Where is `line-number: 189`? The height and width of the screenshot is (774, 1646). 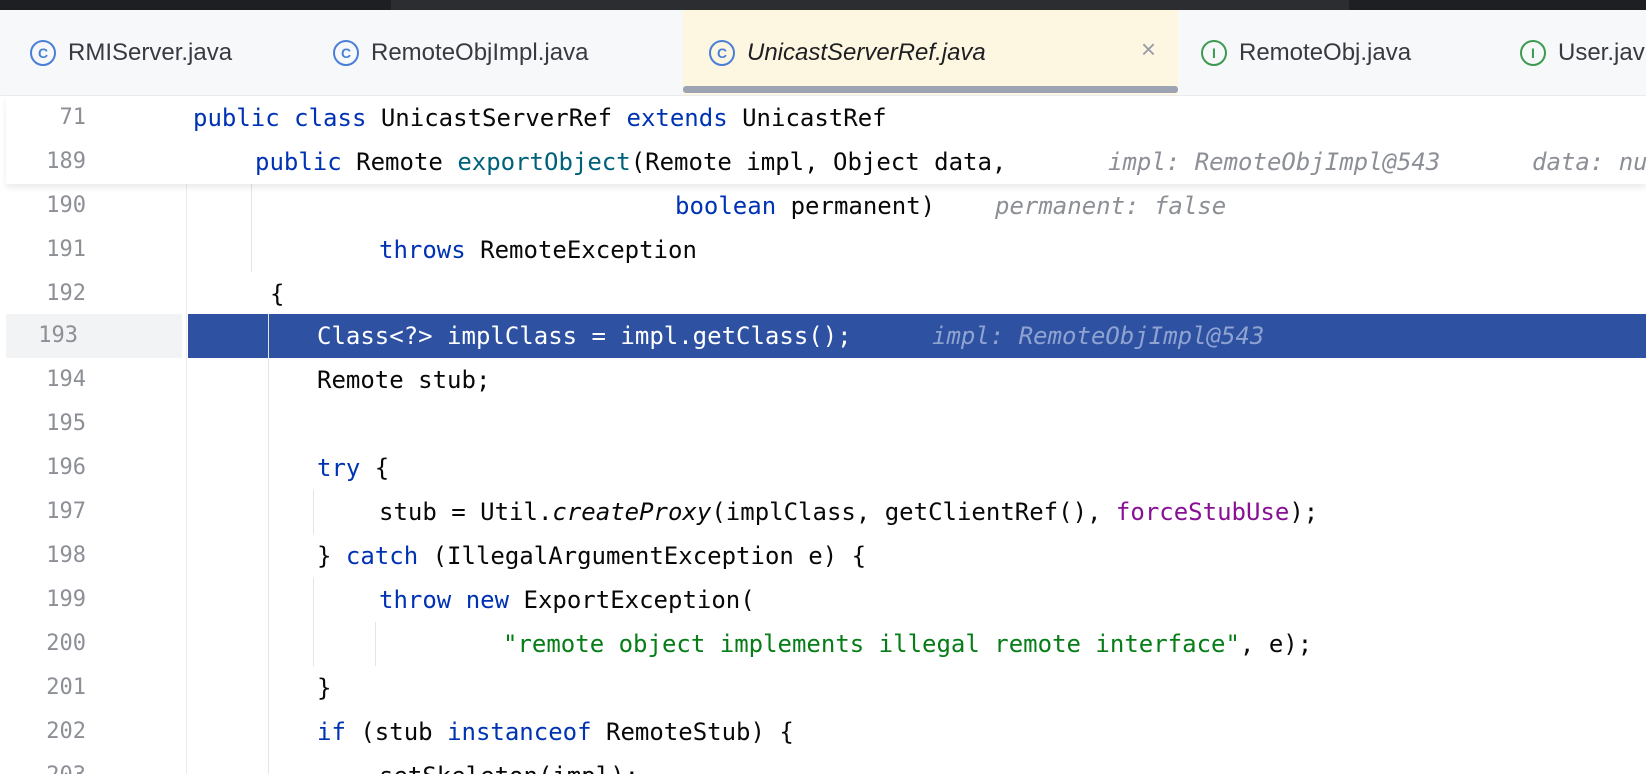
line-number: 189 is located at coordinates (66, 161).